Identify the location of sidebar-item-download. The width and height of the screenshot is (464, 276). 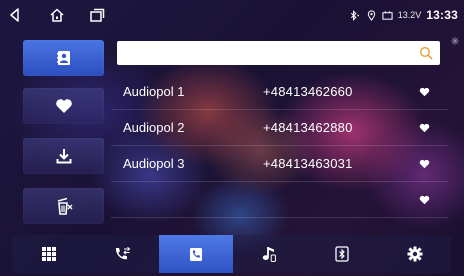
(63, 156).